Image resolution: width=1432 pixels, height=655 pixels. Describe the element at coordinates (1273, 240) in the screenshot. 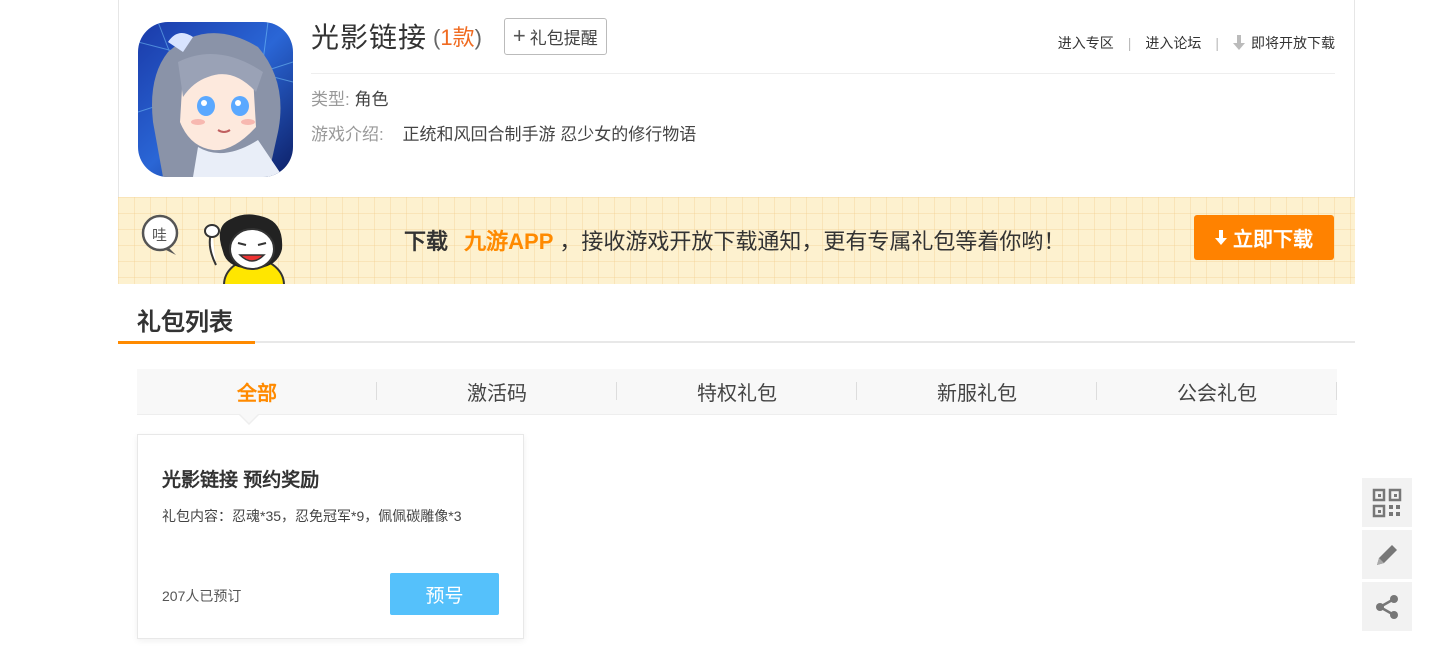

I see `download-now-label: 立即下载` at that location.